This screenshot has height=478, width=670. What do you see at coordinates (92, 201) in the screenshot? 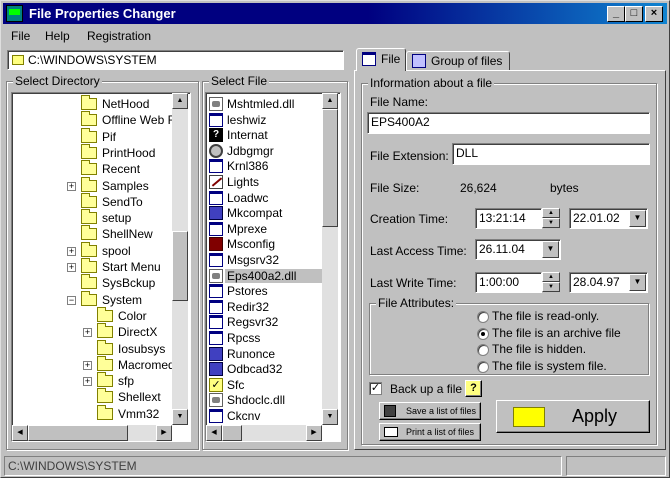
I see `tree-item: SendTo` at bounding box center [92, 201].